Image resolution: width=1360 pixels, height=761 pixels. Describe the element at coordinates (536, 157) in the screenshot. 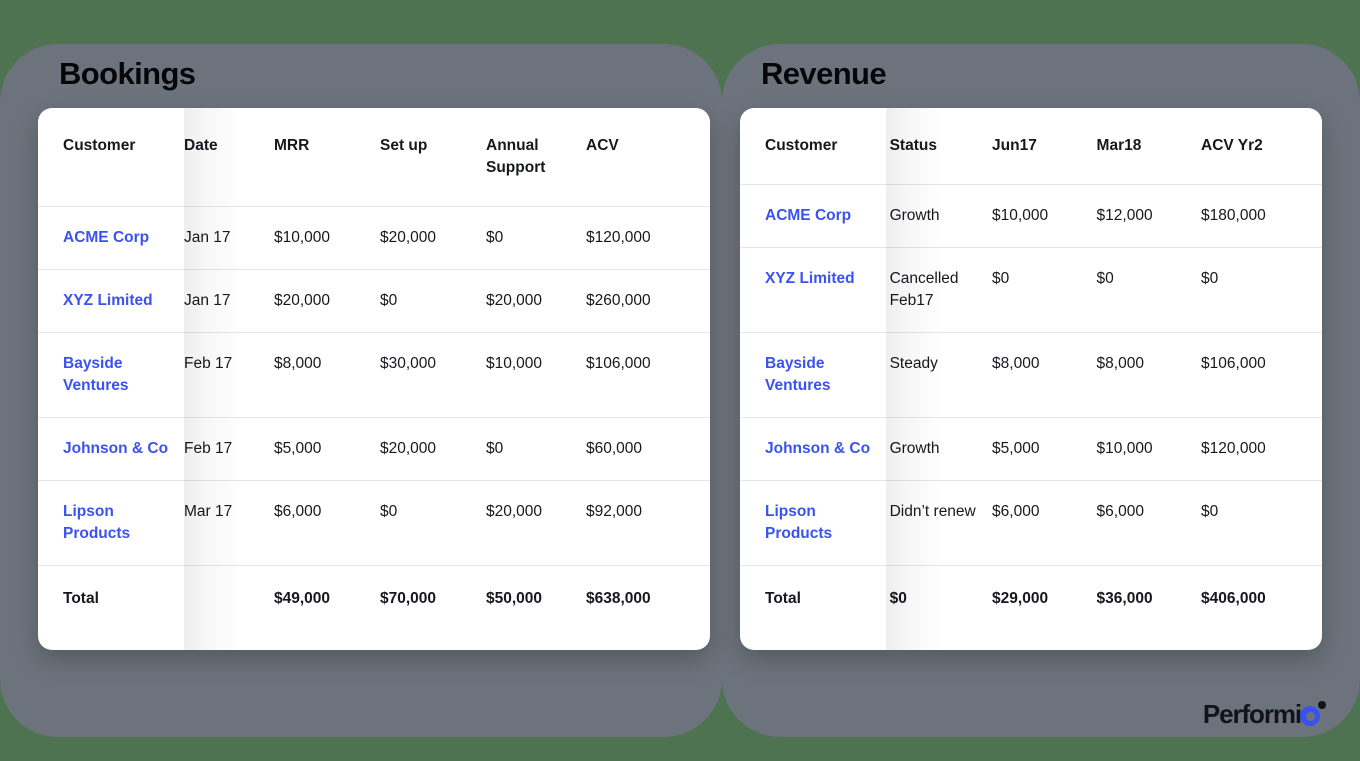

I see `bookings-col-support: Annual Support` at that location.